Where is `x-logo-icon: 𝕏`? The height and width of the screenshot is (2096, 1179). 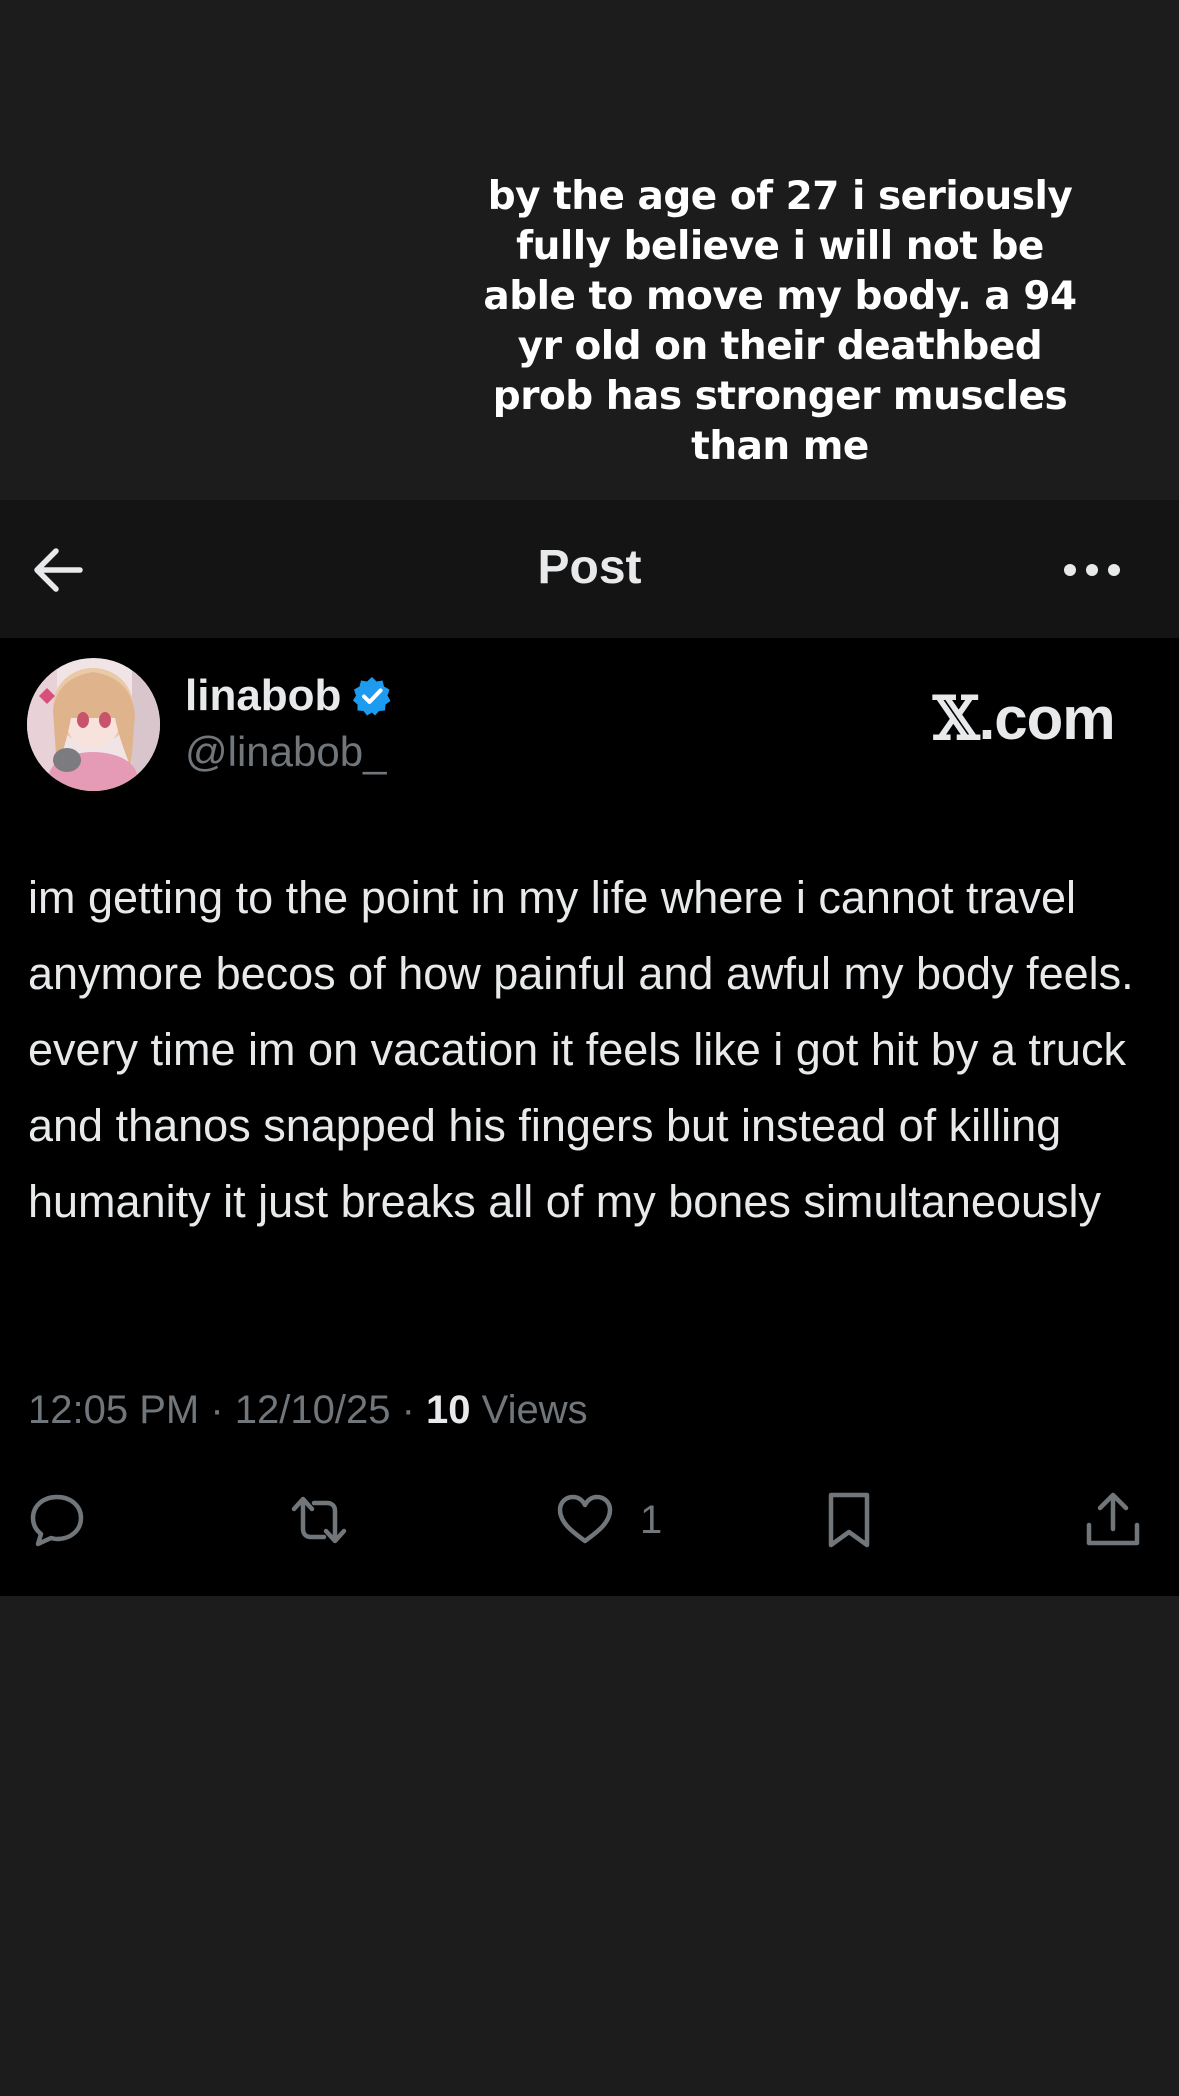
x-logo-icon: 𝕏 is located at coordinates (956, 719).